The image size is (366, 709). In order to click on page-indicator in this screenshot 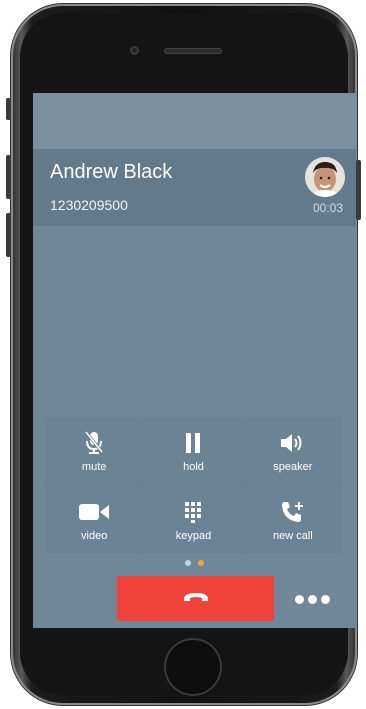, I will do `click(194, 563)`.